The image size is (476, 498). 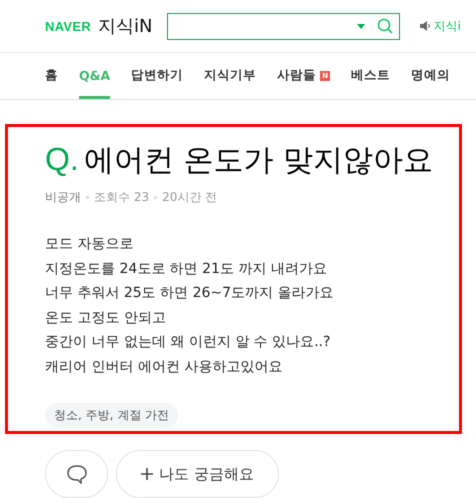 What do you see at coordinates (190, 293) in the screenshot?
I see `body-line: 너무 추워서 25도 하면 26~7도까지 올라가요` at bounding box center [190, 293].